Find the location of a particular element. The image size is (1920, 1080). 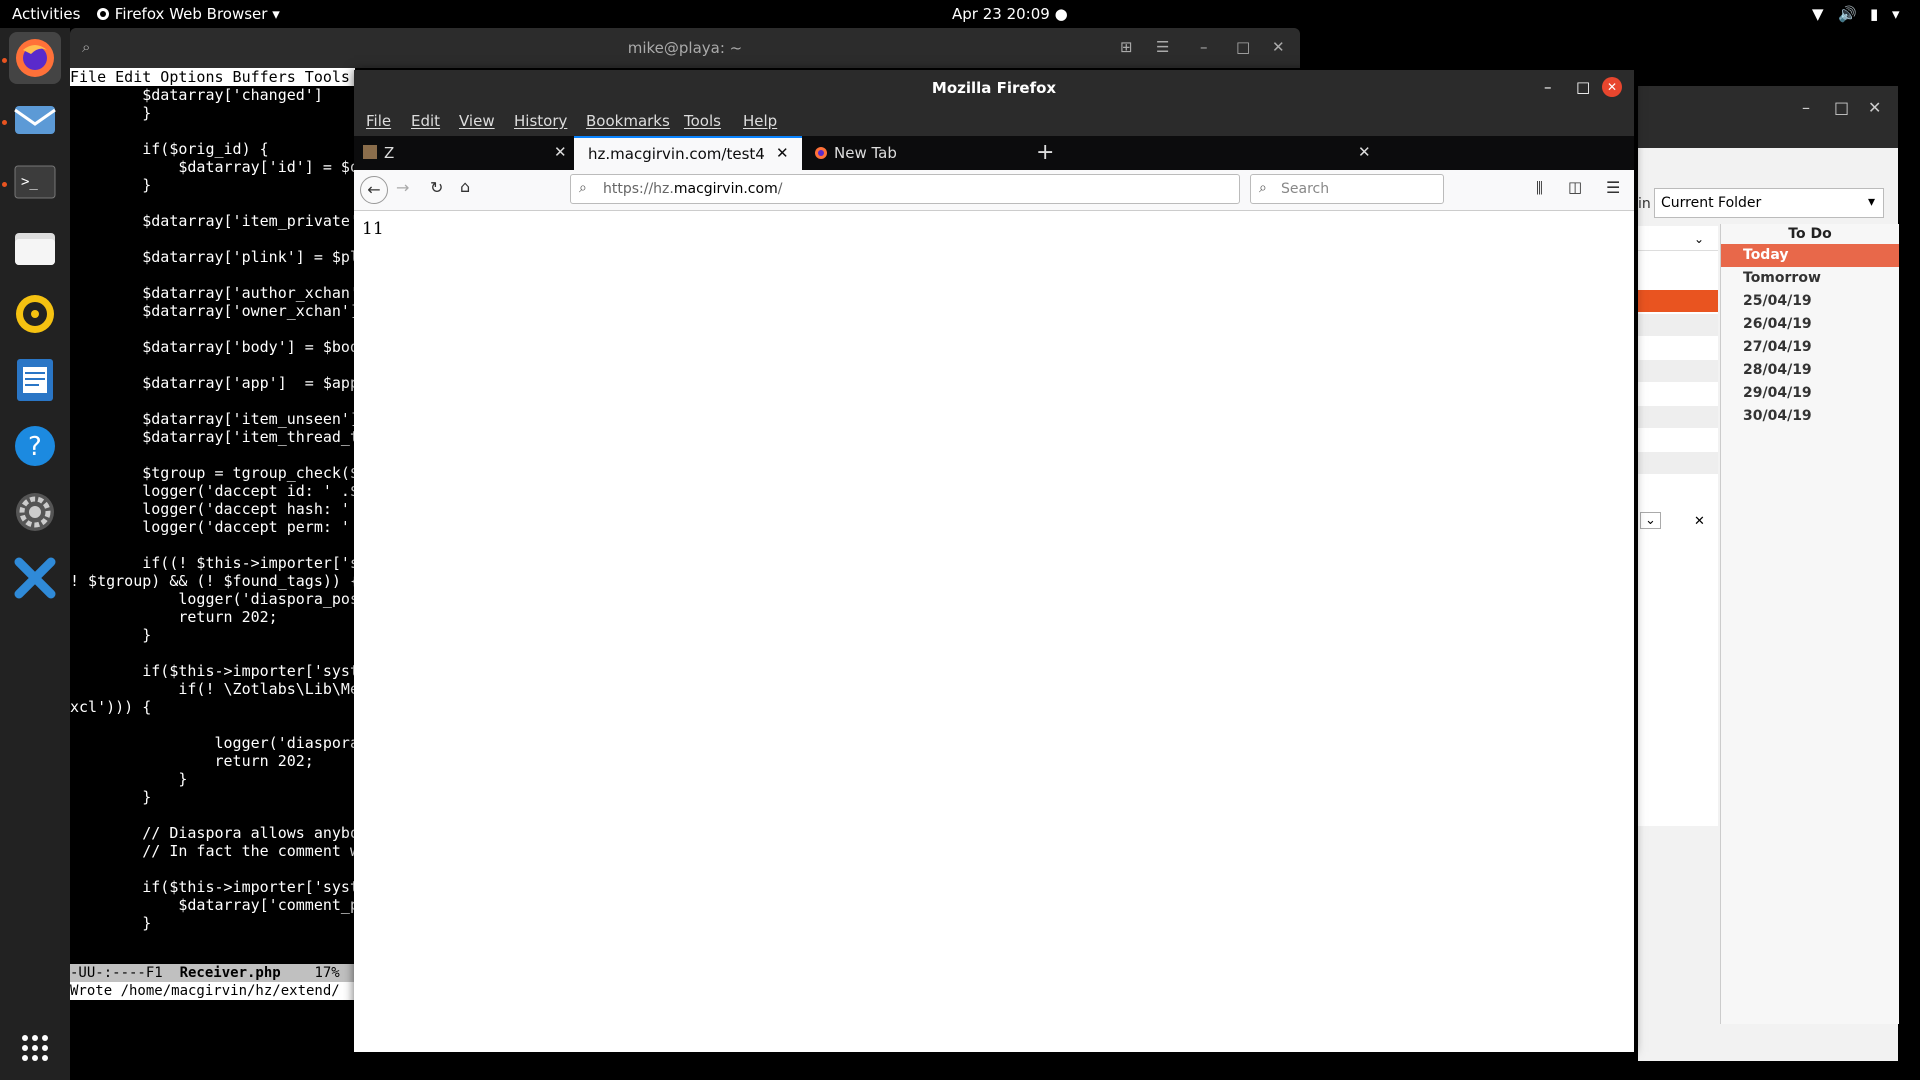

dropdown-area: ⌄ ✕ is located at coordinates (1678, 528).